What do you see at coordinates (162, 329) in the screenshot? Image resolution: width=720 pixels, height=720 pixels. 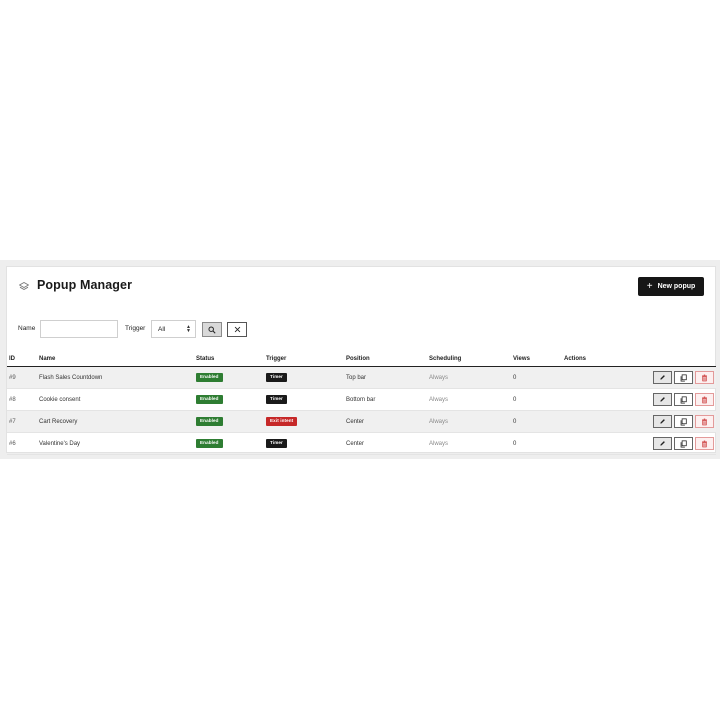 I see `trigger-selected-value: All` at bounding box center [162, 329].